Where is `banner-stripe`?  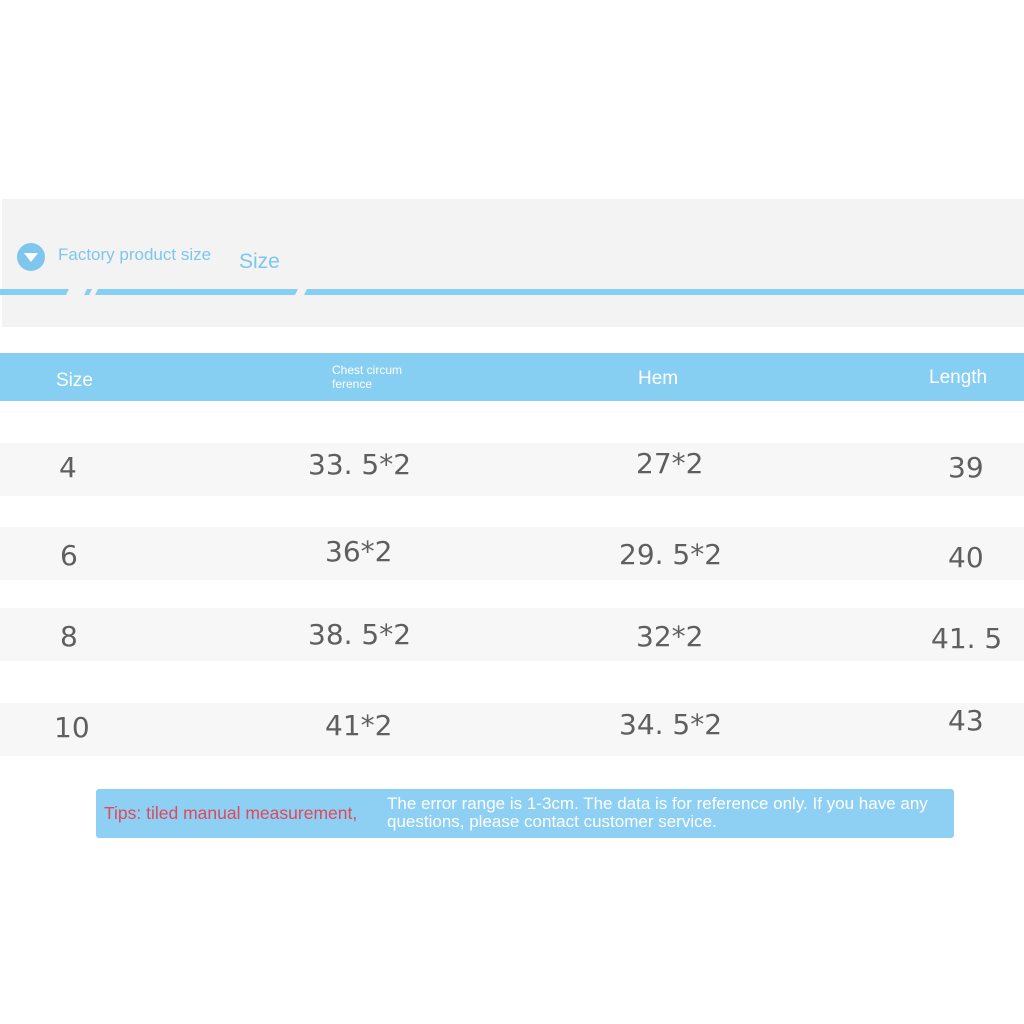
banner-stripe is located at coordinates (512, 292).